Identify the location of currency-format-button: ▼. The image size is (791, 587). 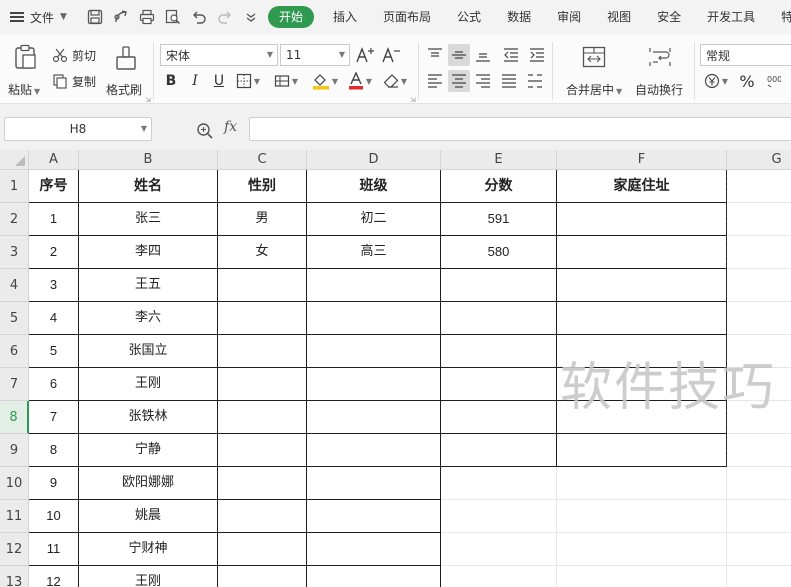
(716, 81).